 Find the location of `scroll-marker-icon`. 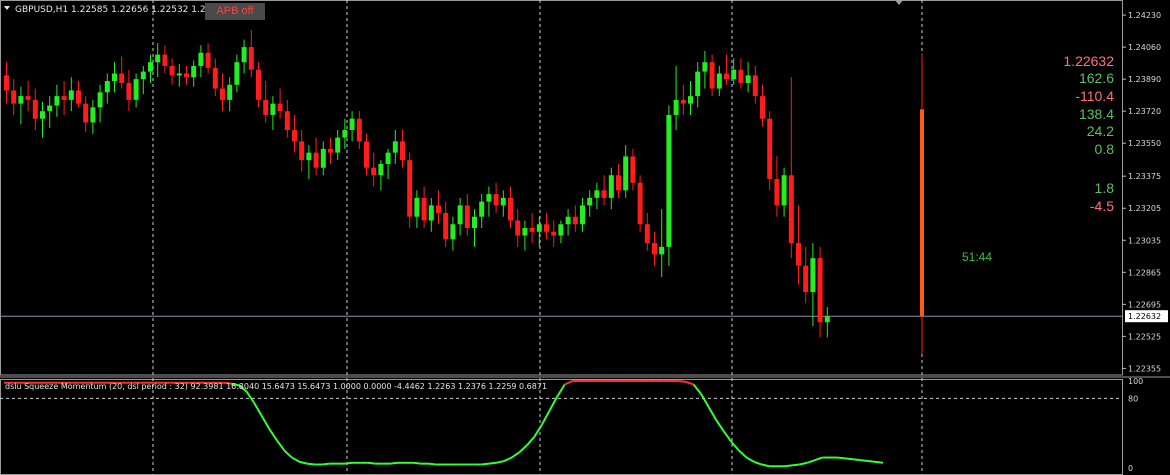

scroll-marker-icon is located at coordinates (899, 2).